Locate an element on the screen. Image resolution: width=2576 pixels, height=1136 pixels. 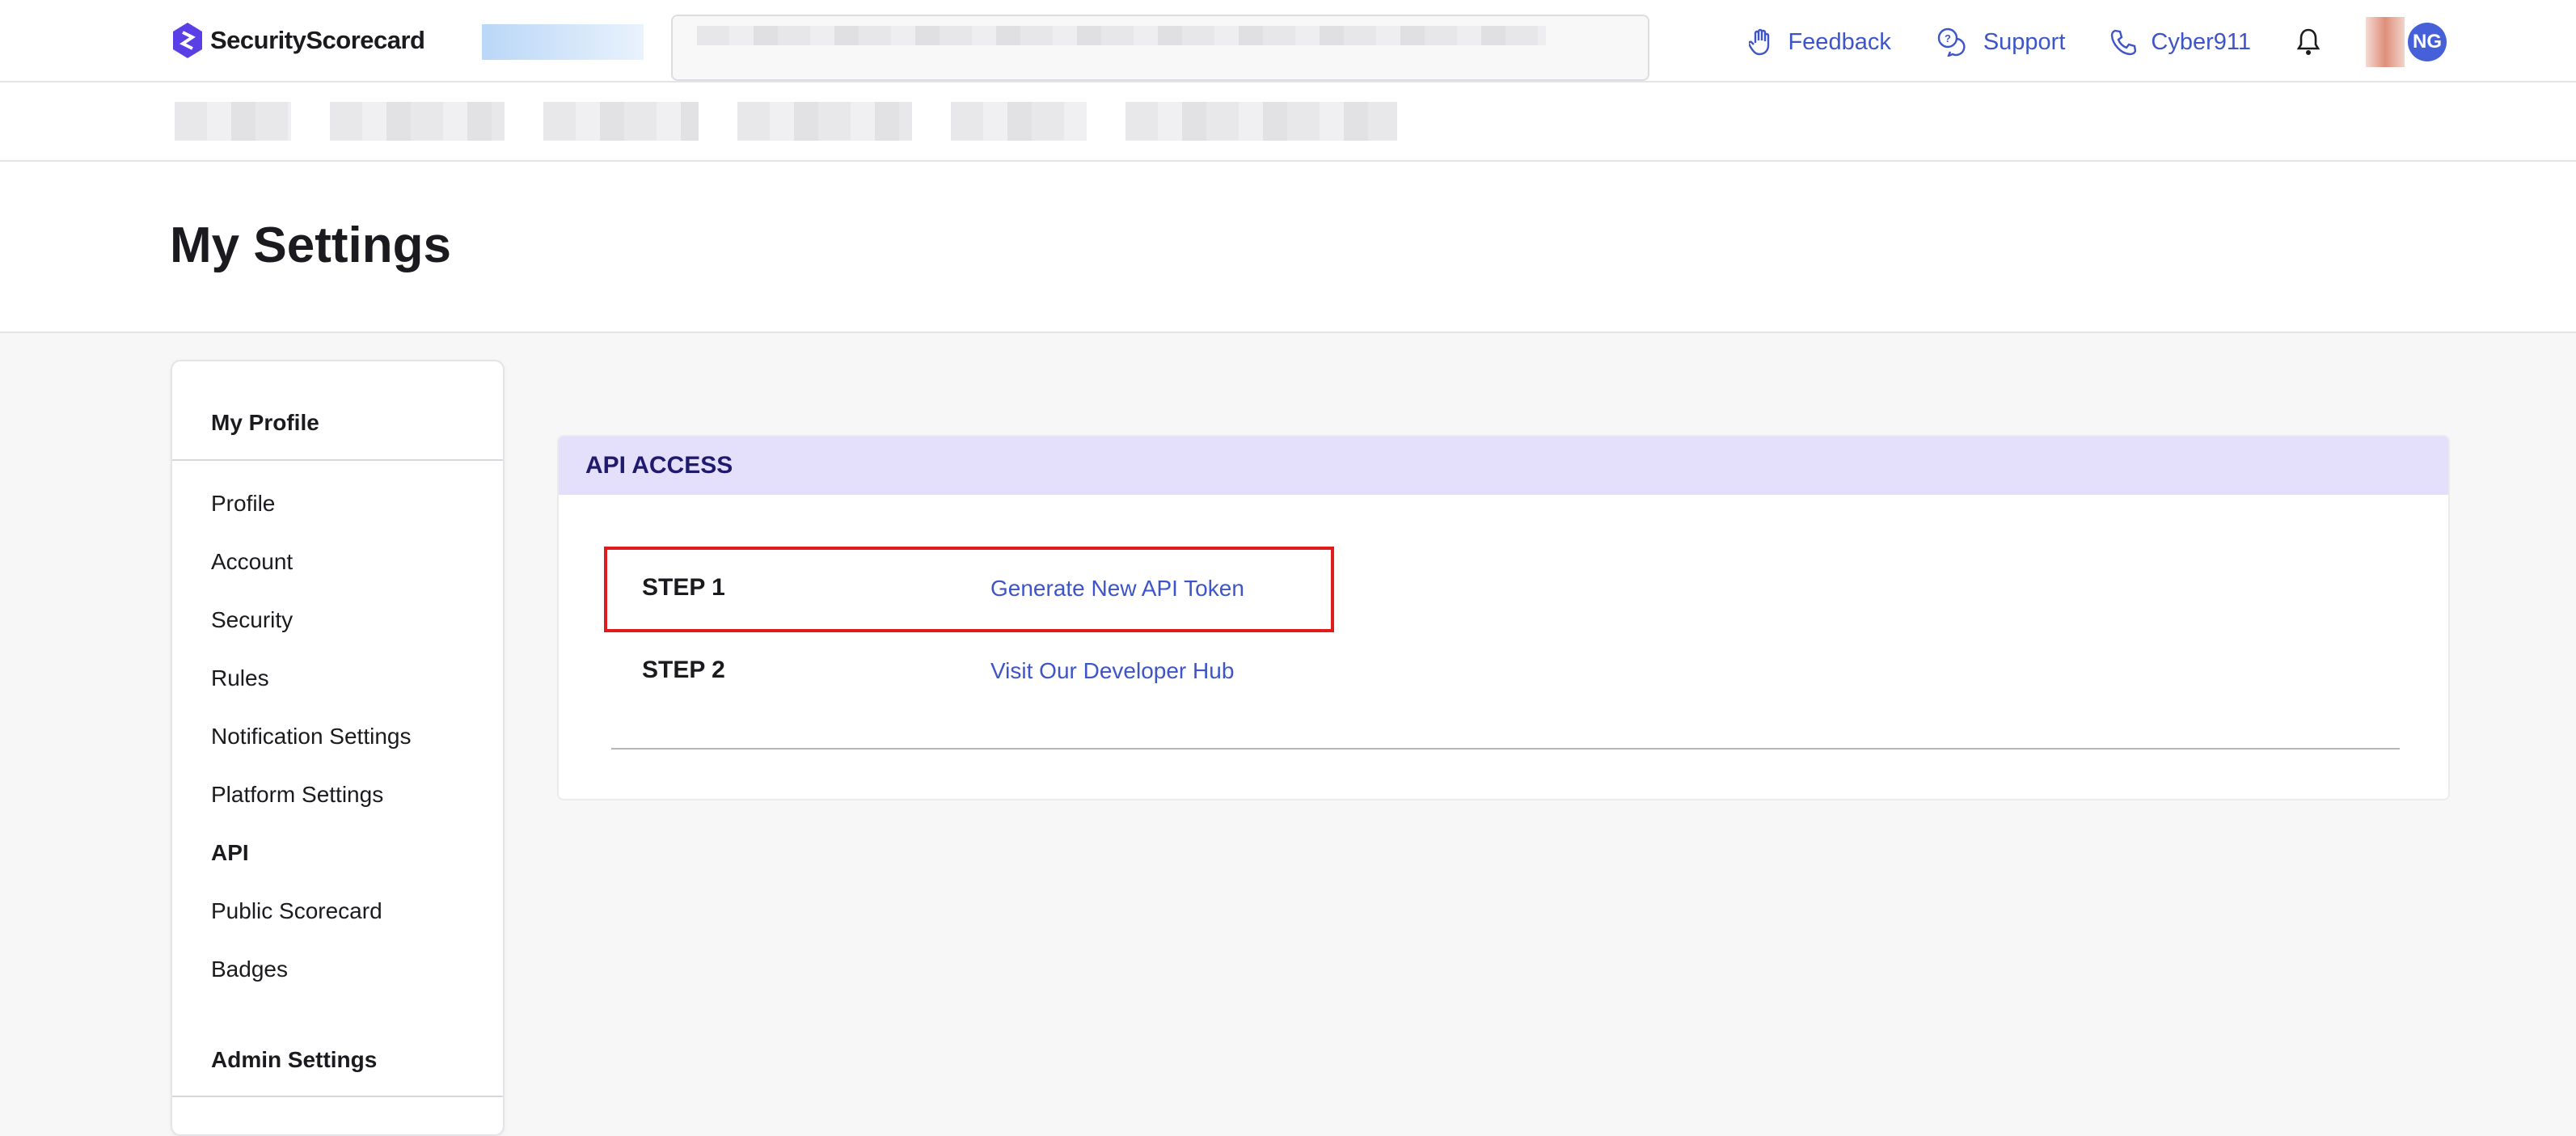
support-label: Support is located at coordinates (2024, 41).